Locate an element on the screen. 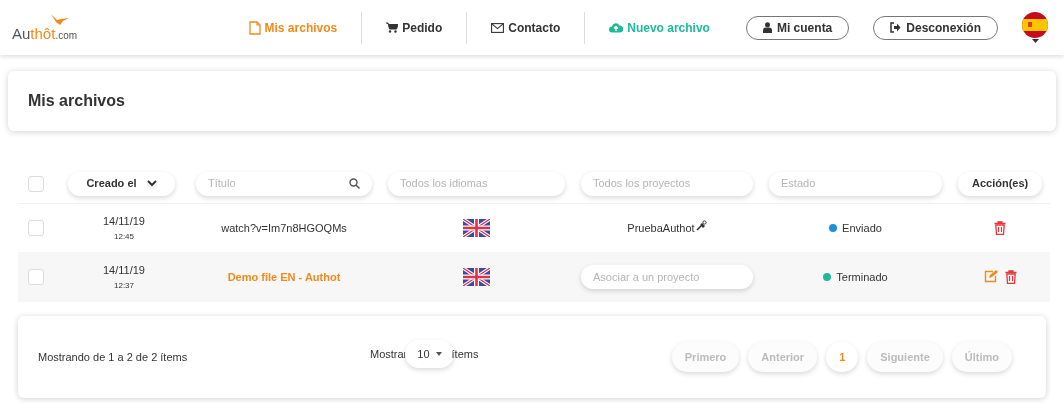  results-summary: Mostrando de 1 a 2 de 2 ítems is located at coordinates (113, 357).